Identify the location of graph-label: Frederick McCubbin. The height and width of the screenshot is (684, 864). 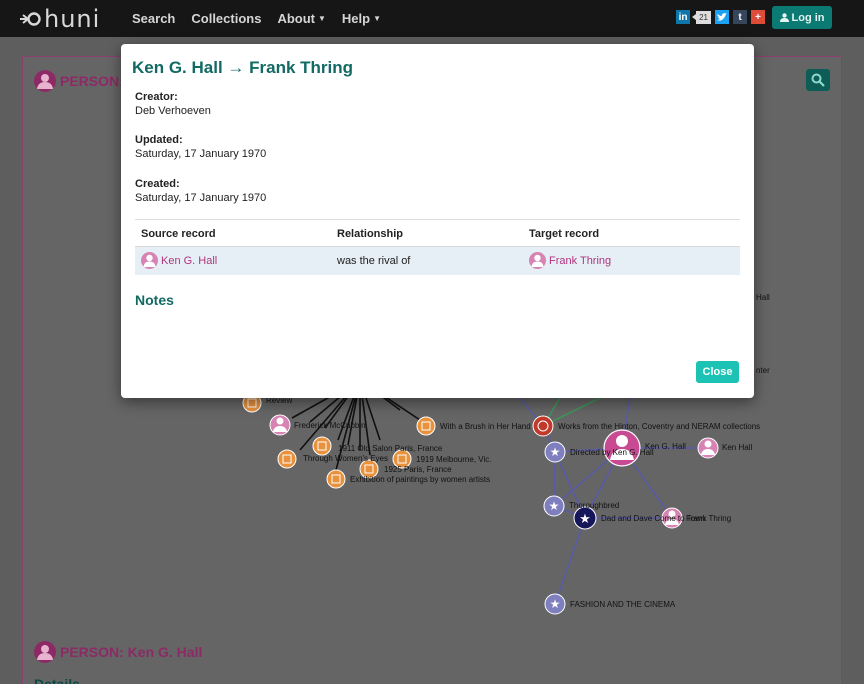
(330, 425).